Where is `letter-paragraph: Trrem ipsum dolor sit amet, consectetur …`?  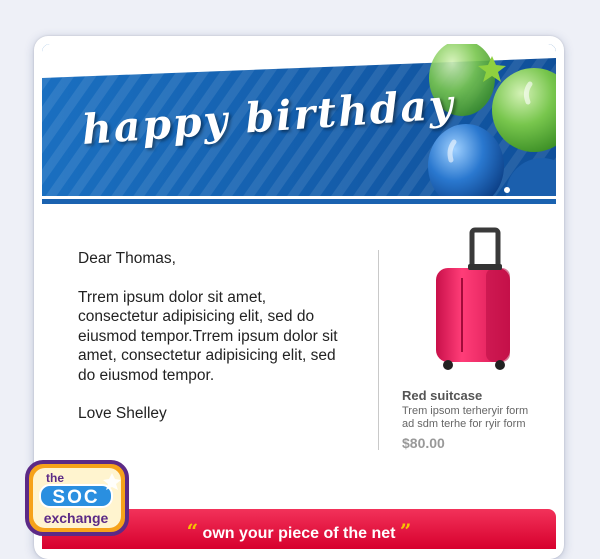 letter-paragraph: Trrem ipsum dolor sit amet, consectetur … is located at coordinates (223, 337).